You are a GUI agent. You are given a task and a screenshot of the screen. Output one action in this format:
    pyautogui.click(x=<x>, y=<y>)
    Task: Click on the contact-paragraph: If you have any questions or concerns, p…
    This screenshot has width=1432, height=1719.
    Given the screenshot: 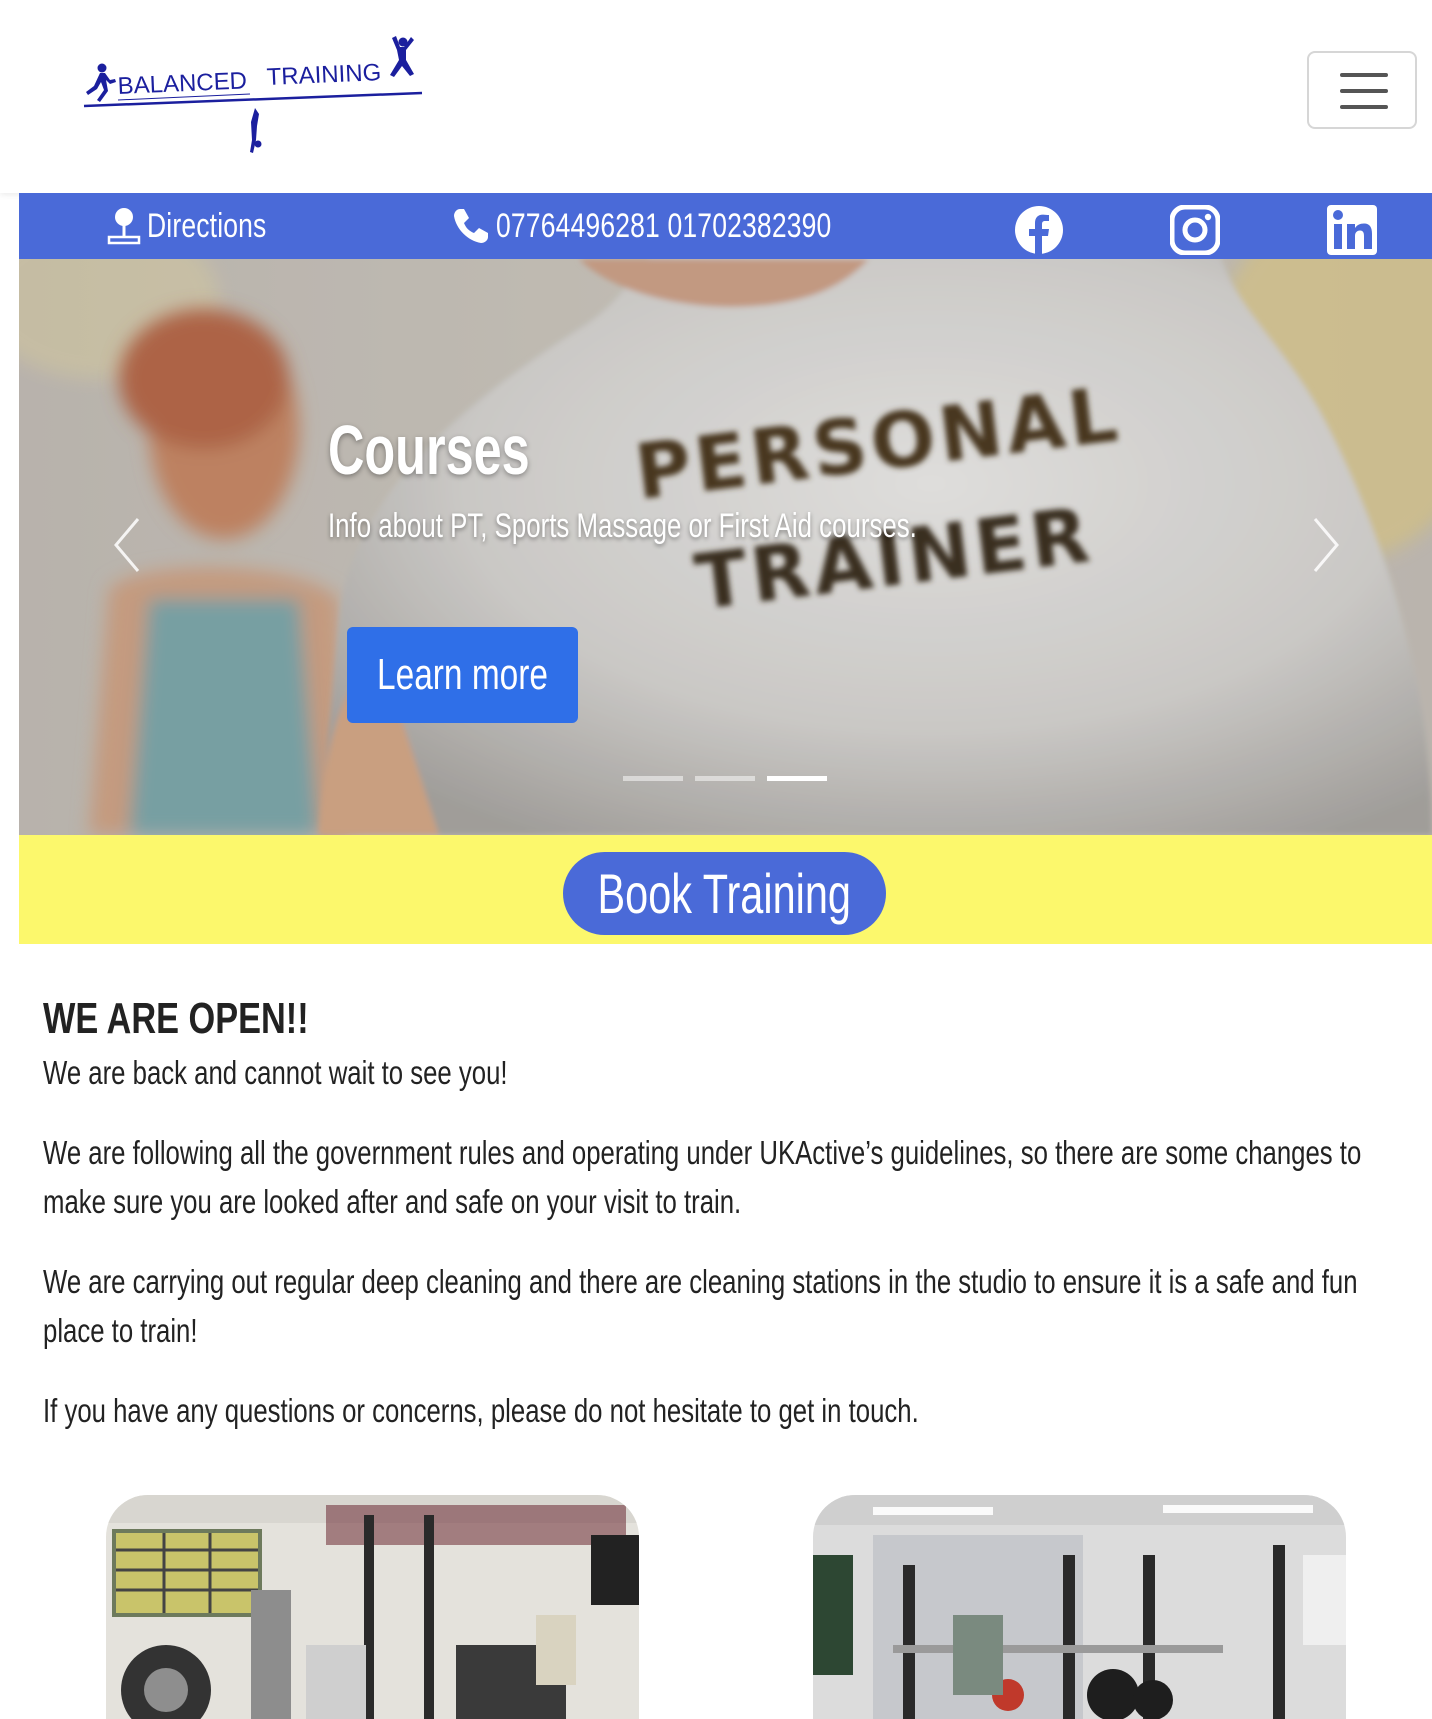 What is the action you would take?
    pyautogui.click(x=481, y=1410)
    